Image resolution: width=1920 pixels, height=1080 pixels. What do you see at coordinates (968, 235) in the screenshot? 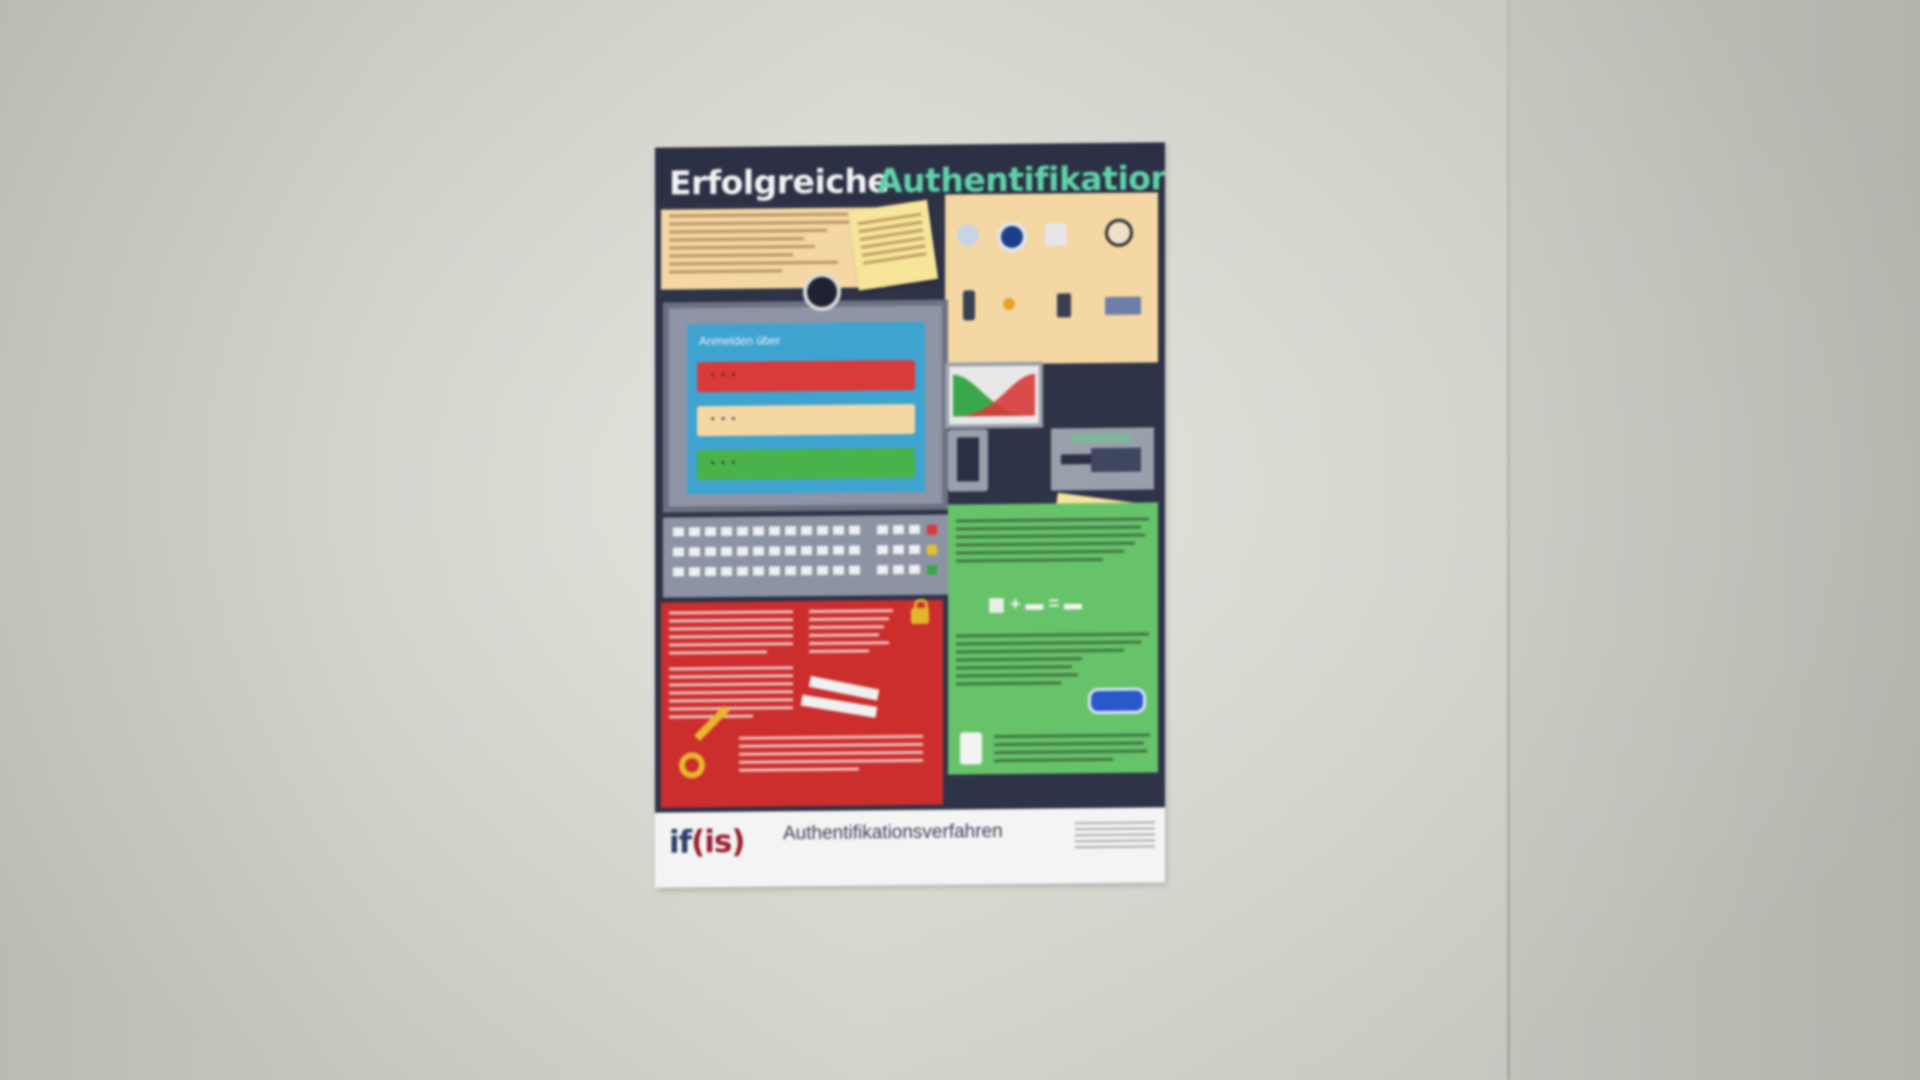
I see `fingerprint-icon` at bounding box center [968, 235].